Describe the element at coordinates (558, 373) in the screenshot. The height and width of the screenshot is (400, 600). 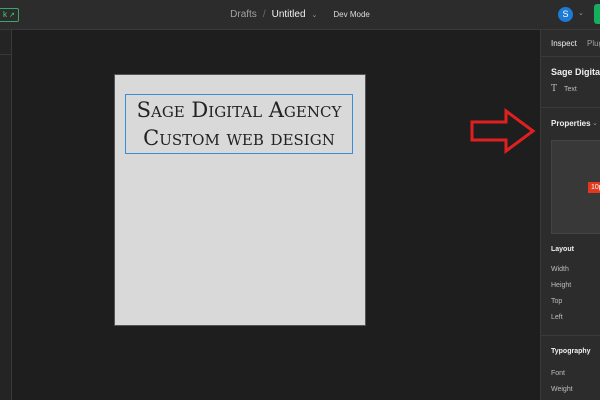
I see `typography-font-label: Font` at that location.